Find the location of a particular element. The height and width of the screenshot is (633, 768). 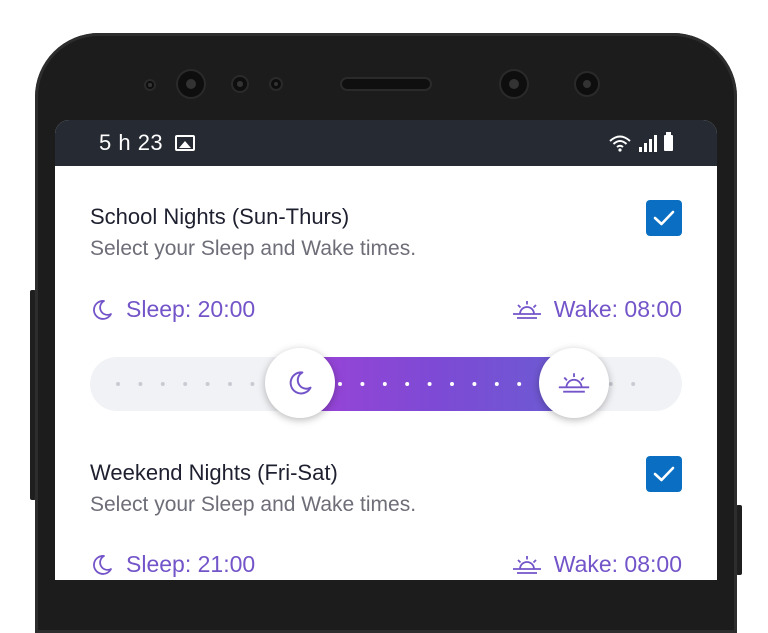

sleep-time-label: Sleep: 21:00 is located at coordinates (191, 564).